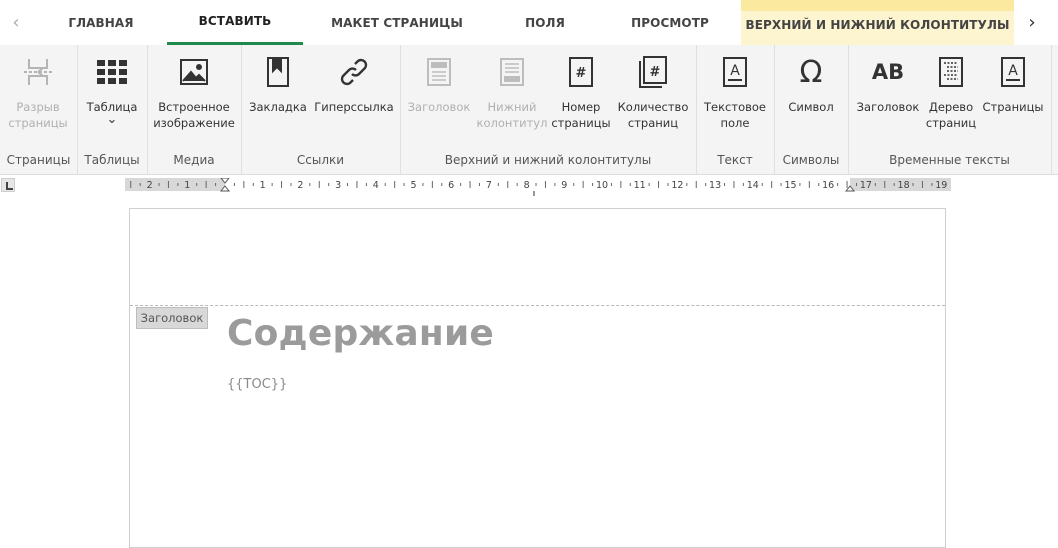 The width and height of the screenshot is (1058, 548). What do you see at coordinates (527, 185) in the screenshot?
I see `ruler-label: 8` at bounding box center [527, 185].